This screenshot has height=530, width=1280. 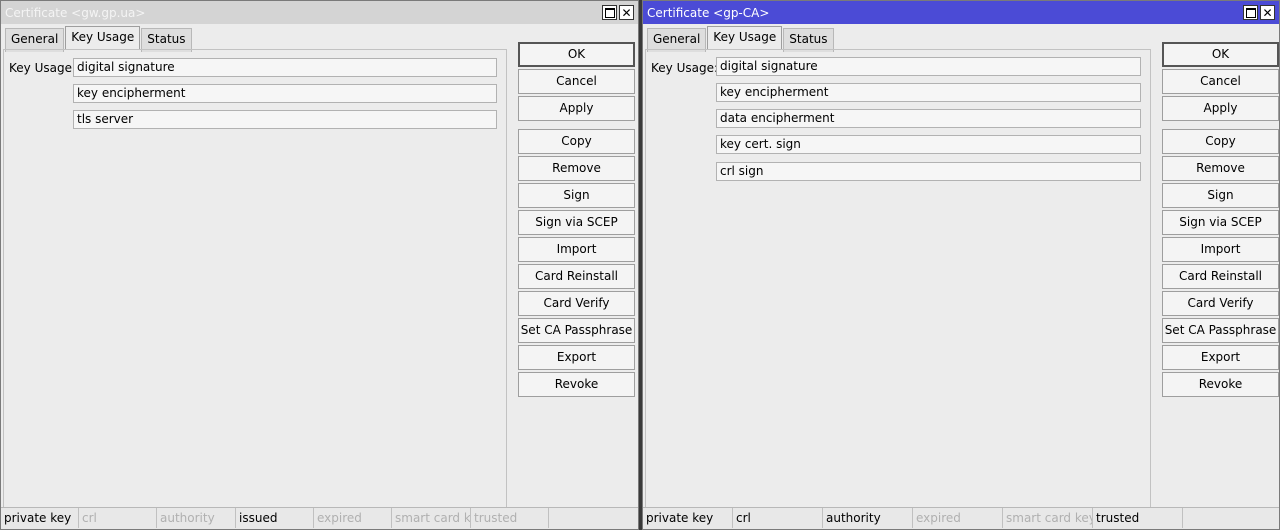 I want to click on title-bar: Certificate <gw.gp.ua> ✕, so click(x=319, y=12).